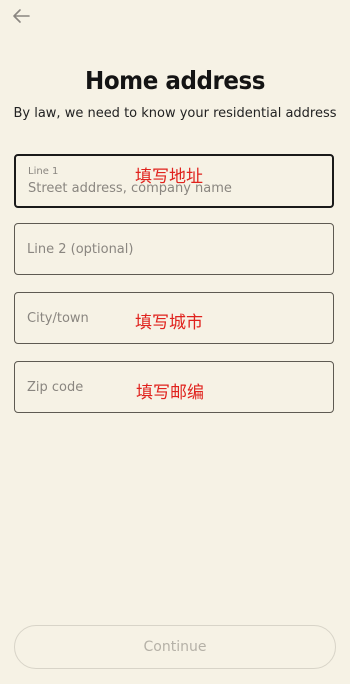 The height and width of the screenshot is (684, 350). I want to click on address-line2-field: Line 2 (optional), so click(174, 249).